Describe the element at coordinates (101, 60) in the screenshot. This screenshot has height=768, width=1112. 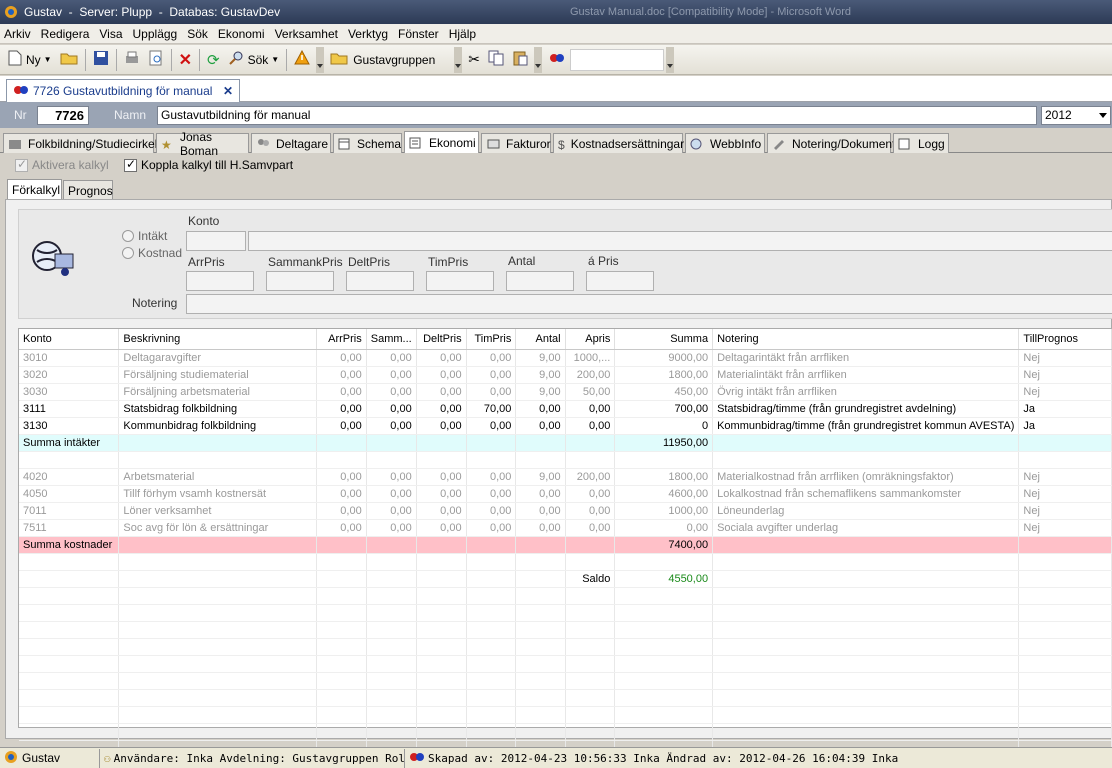
I see `save-button` at that location.